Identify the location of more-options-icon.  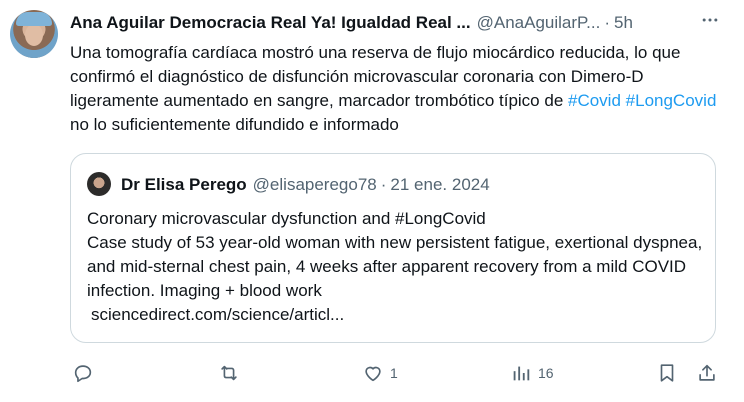
(710, 22).